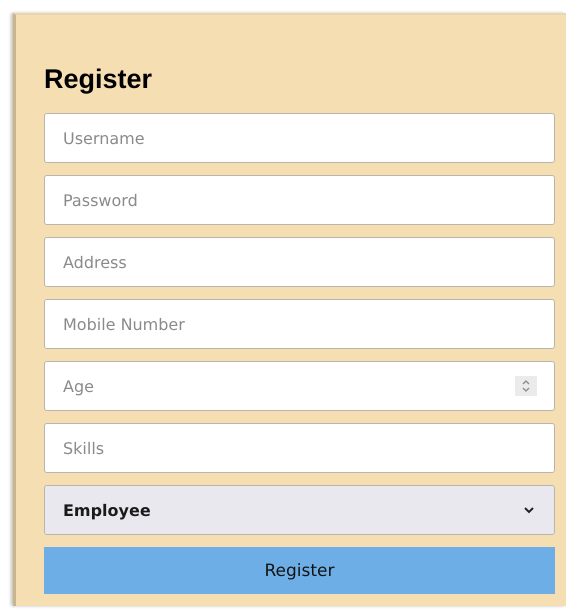 The width and height of the screenshot is (566, 610). Describe the element at coordinates (99, 79) in the screenshot. I see `form-title: Register` at that location.